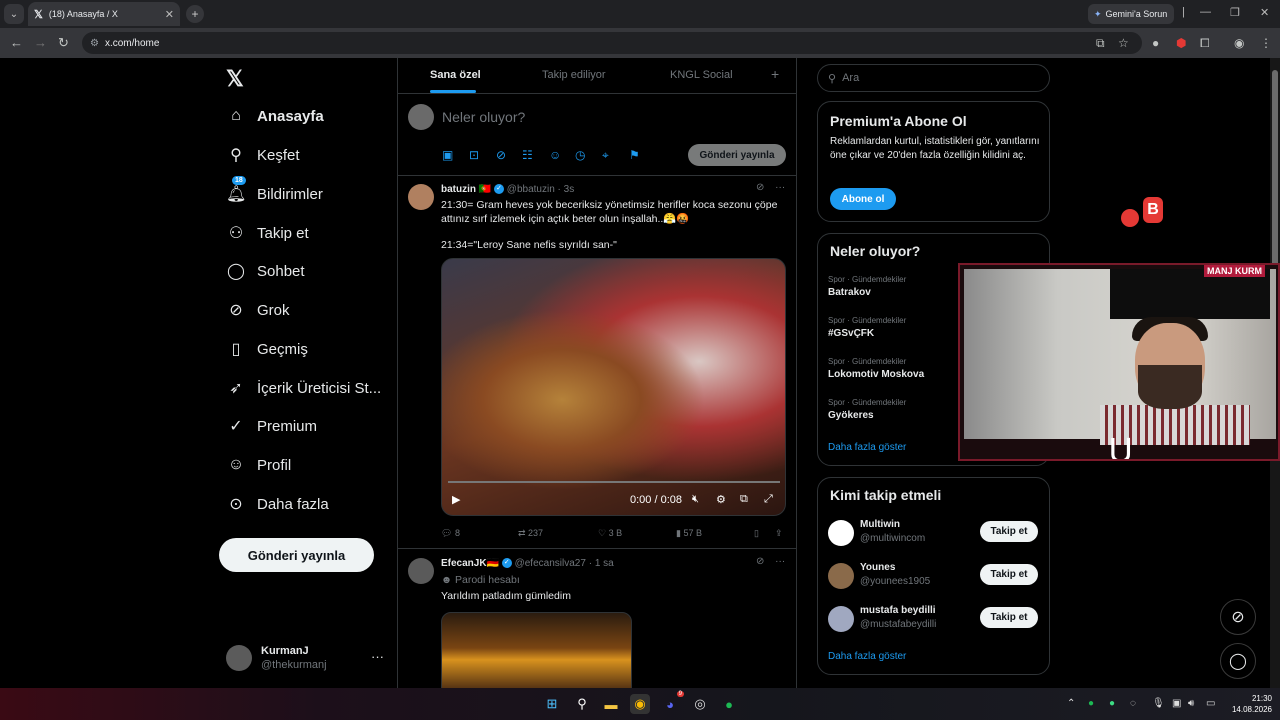 The image size is (1280, 720). I want to click on compose-submit-button: Gönderi yayınla, so click(737, 155).